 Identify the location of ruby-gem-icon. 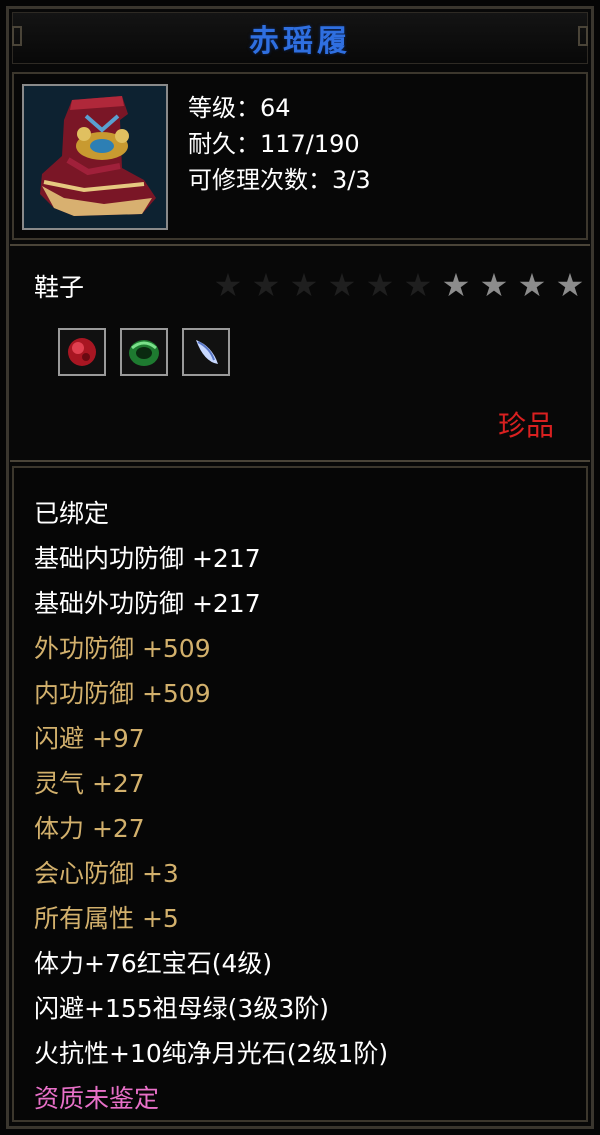
(82, 352).